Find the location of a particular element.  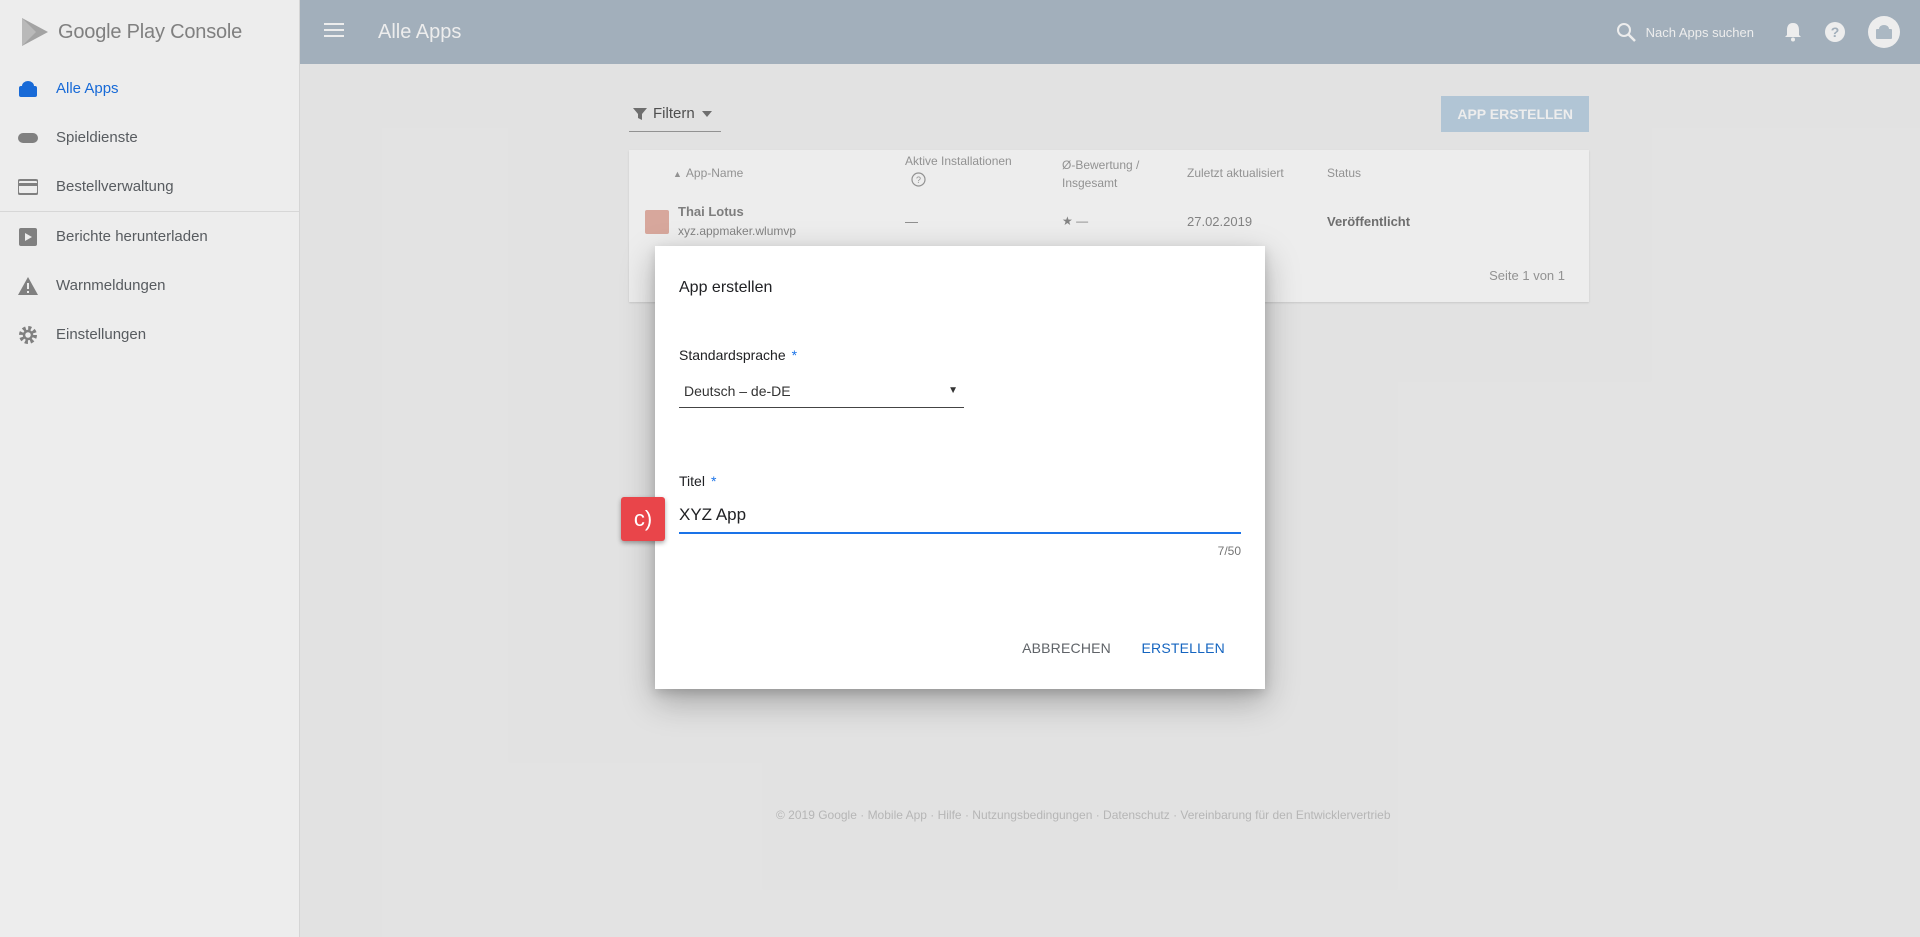

dialog-title: App erstellen is located at coordinates (726, 287).